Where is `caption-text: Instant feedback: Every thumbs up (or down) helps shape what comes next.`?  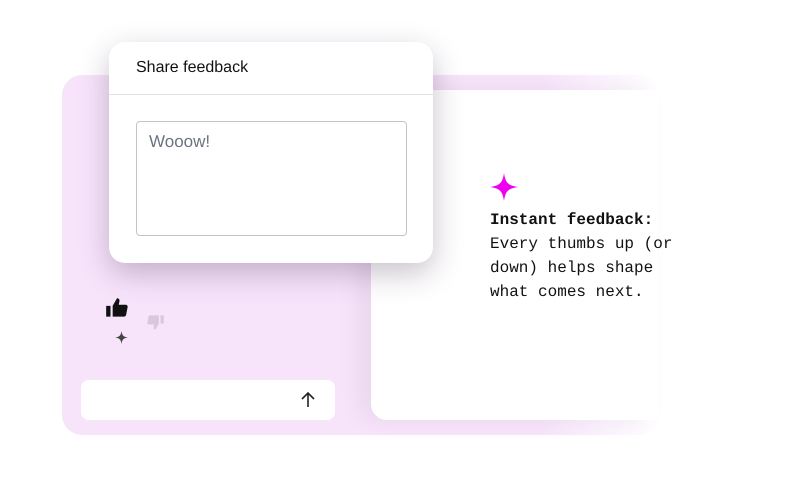
caption-text: Instant feedback: Every thumbs up (or down) helps shape what comes next. is located at coordinates (582, 256).